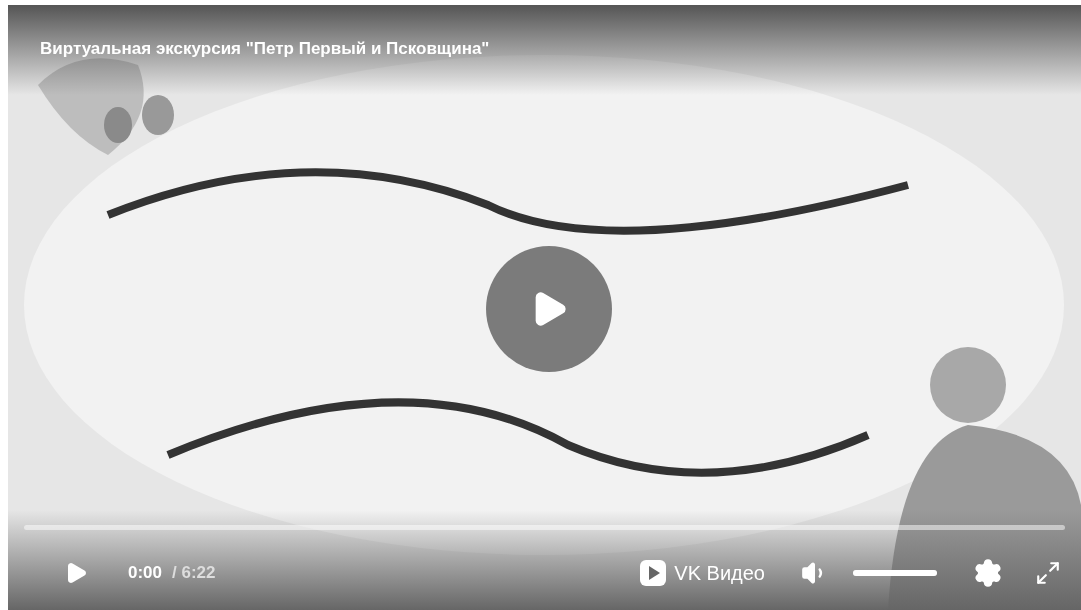 The image size is (1081, 610). Describe the element at coordinates (1048, 573) in the screenshot. I see `fullscreen-icon` at that location.